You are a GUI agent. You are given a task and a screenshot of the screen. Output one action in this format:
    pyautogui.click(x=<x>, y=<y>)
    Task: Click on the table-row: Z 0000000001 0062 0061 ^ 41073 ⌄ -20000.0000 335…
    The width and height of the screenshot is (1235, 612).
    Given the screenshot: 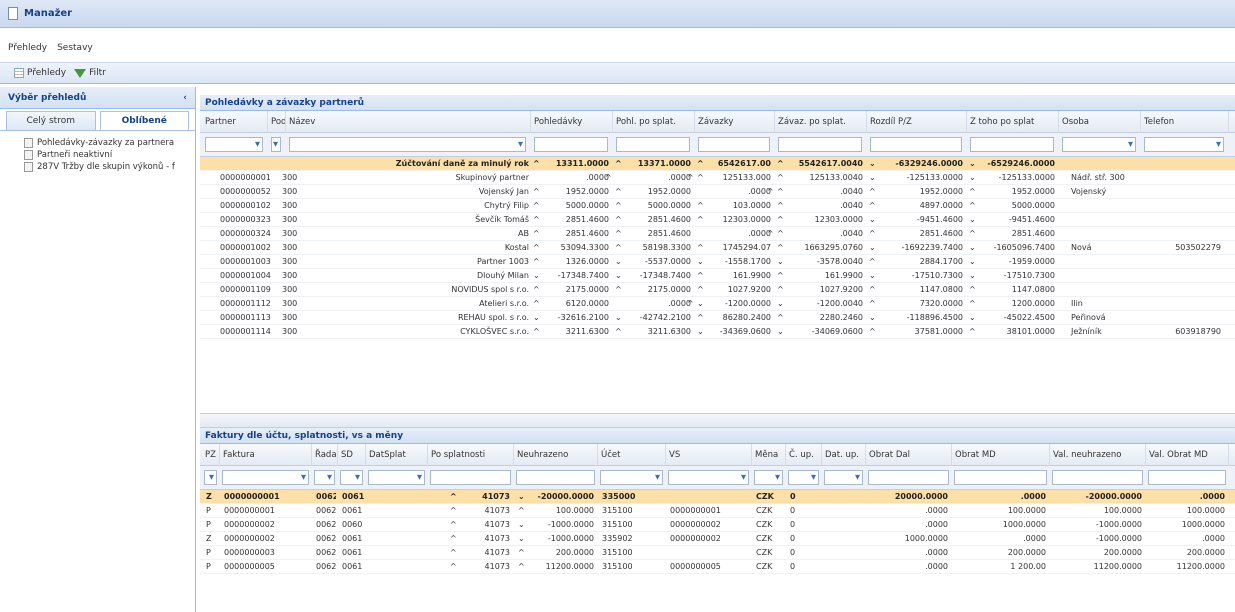 What is the action you would take?
    pyautogui.click(x=717, y=497)
    